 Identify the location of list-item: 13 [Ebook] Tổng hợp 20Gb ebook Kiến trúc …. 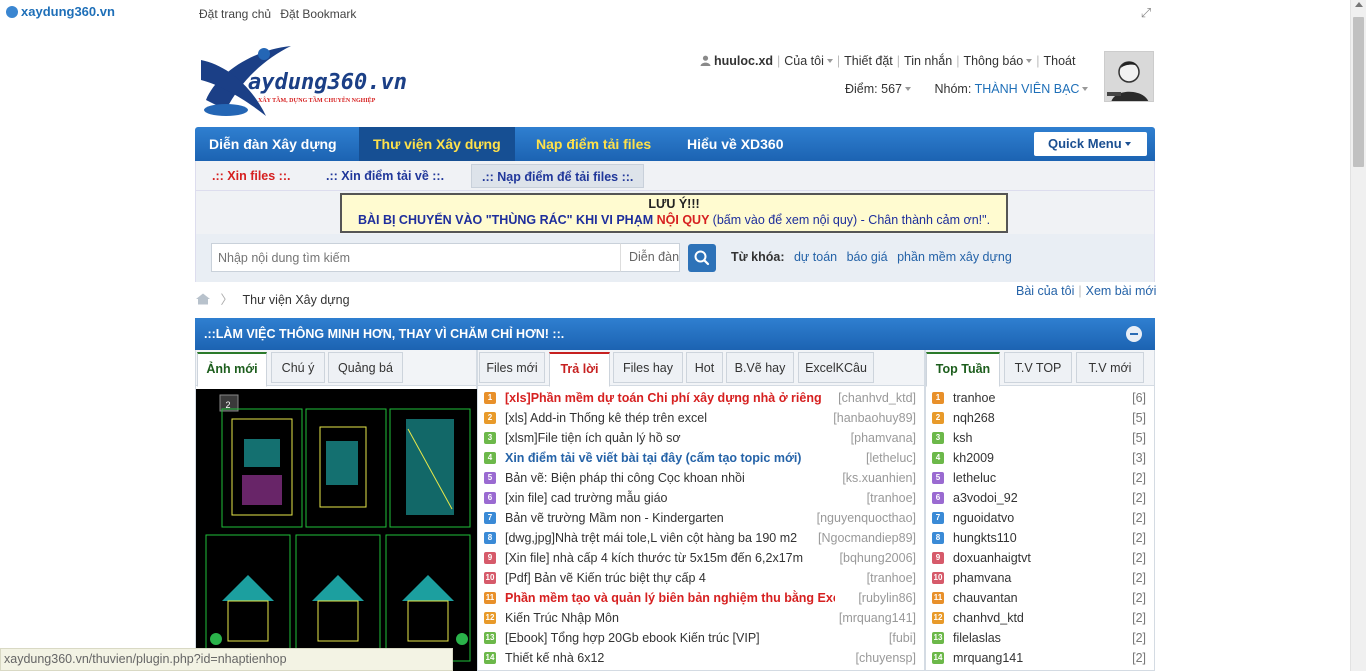
(701, 638).